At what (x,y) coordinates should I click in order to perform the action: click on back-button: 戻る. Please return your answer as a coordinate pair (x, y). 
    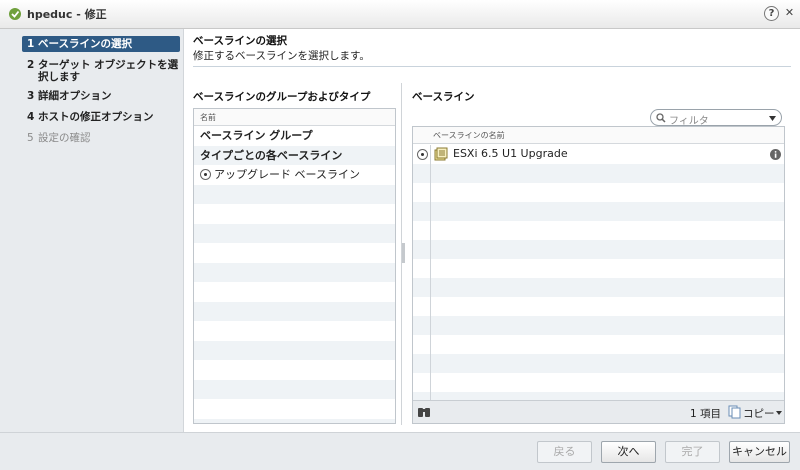
    Looking at the image, I should click on (564, 452).